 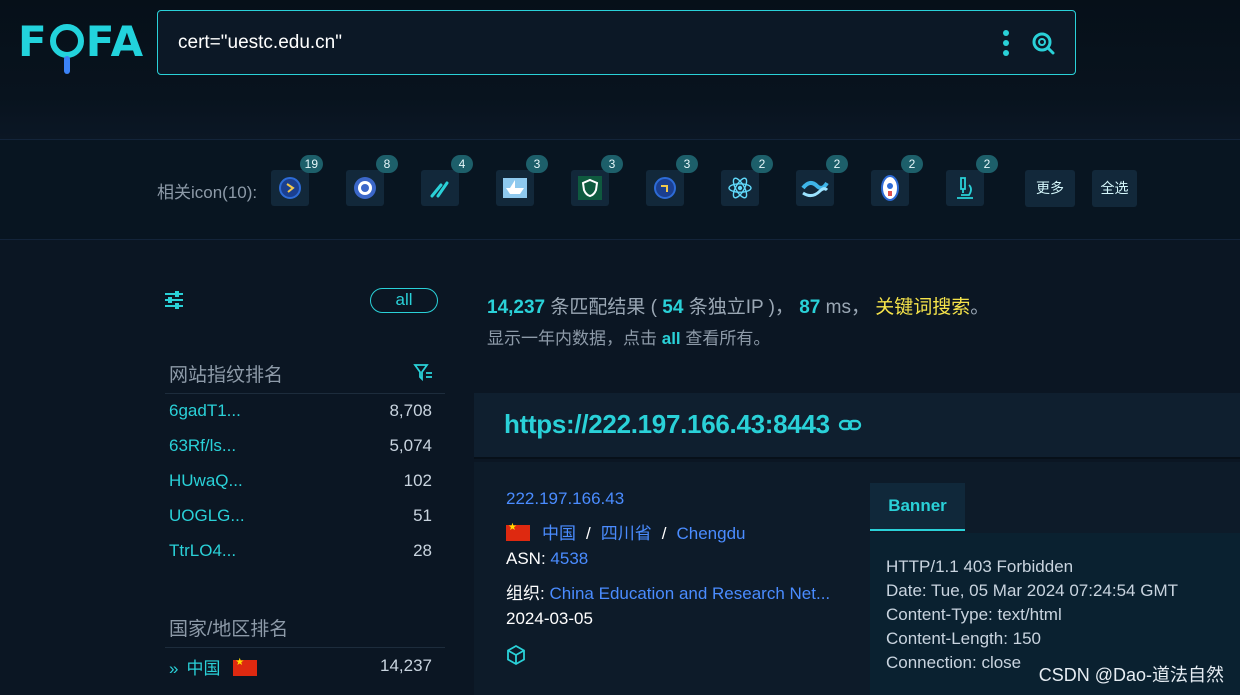 I want to click on asn-label: ASN:, so click(x=526, y=558).